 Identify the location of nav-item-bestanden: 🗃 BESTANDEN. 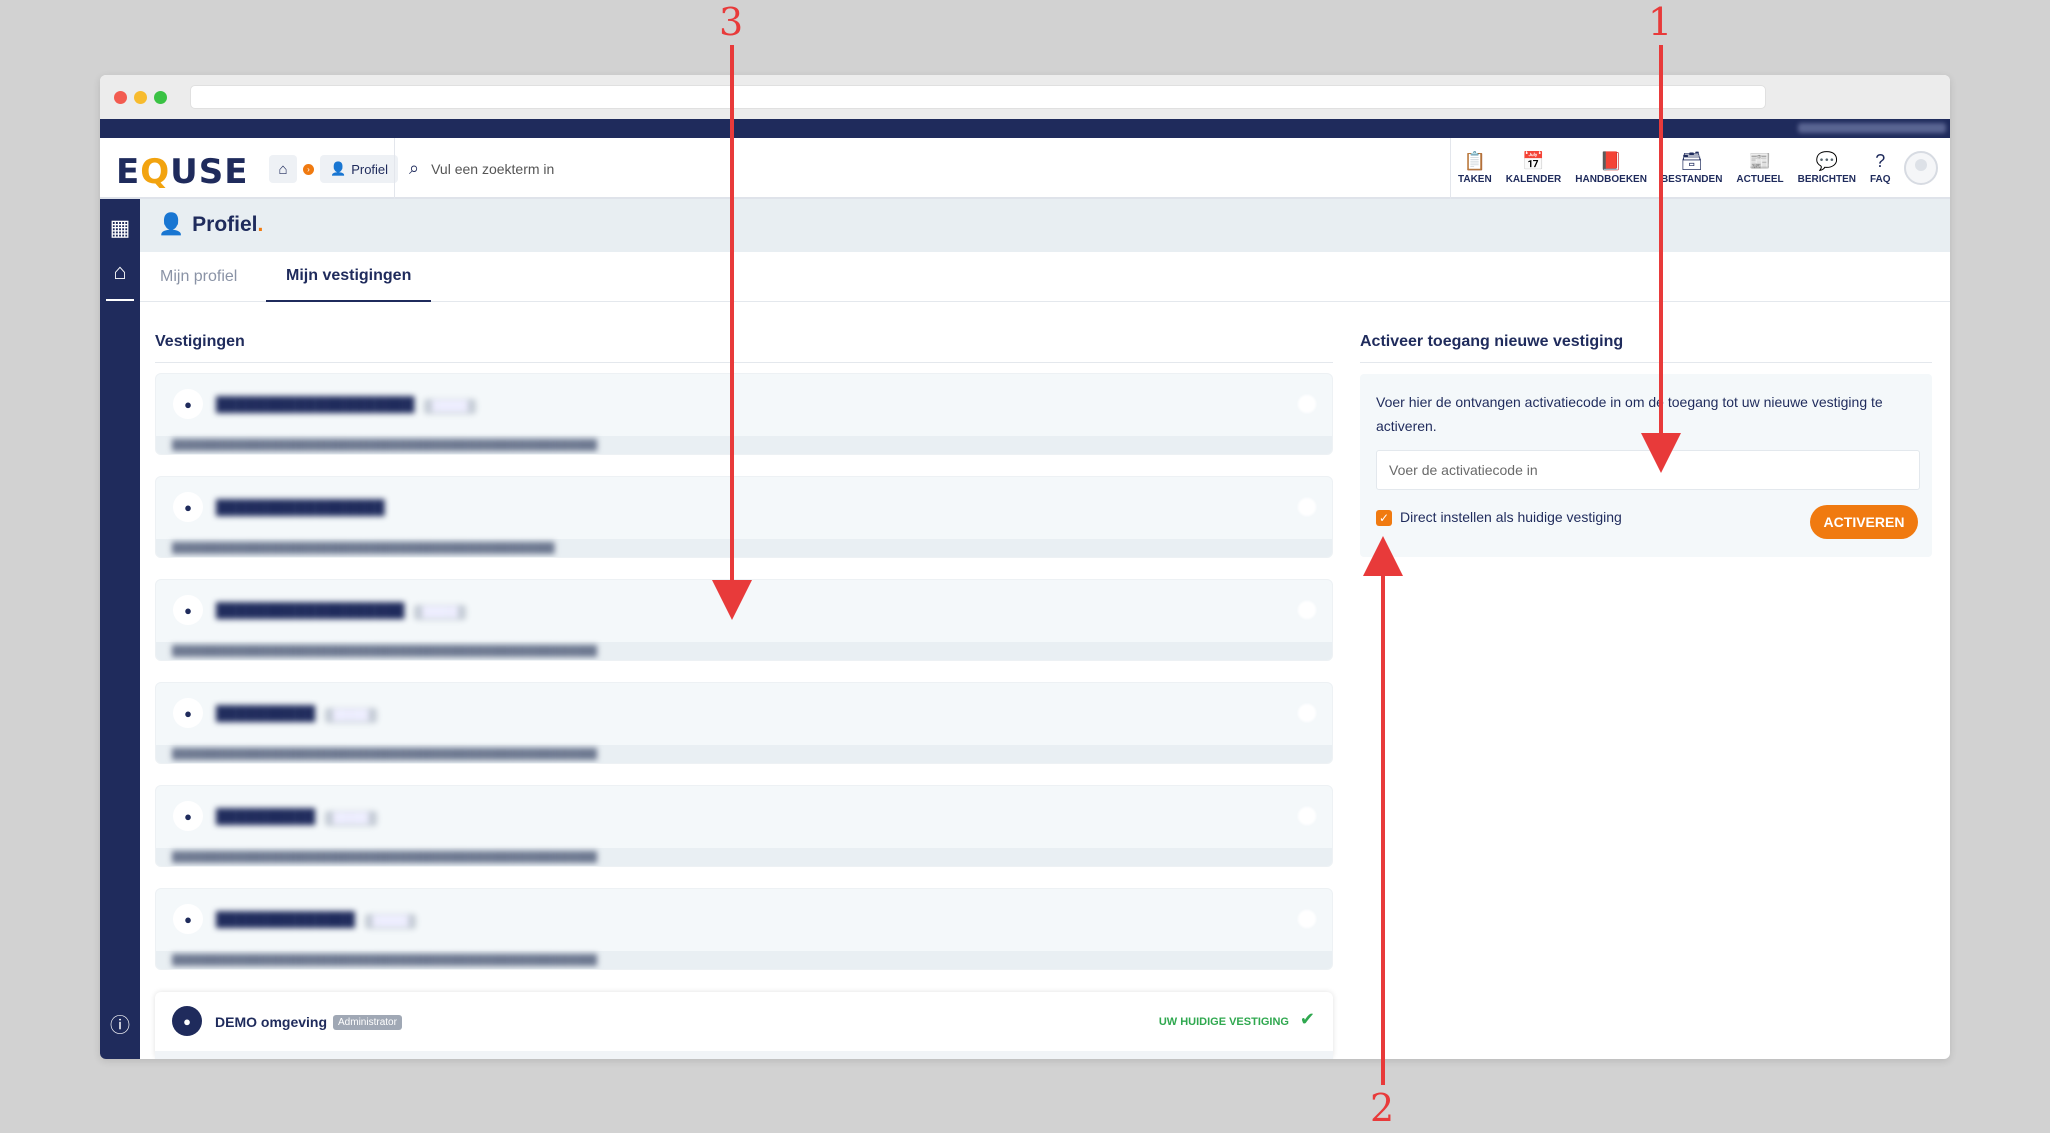
(1691, 168).